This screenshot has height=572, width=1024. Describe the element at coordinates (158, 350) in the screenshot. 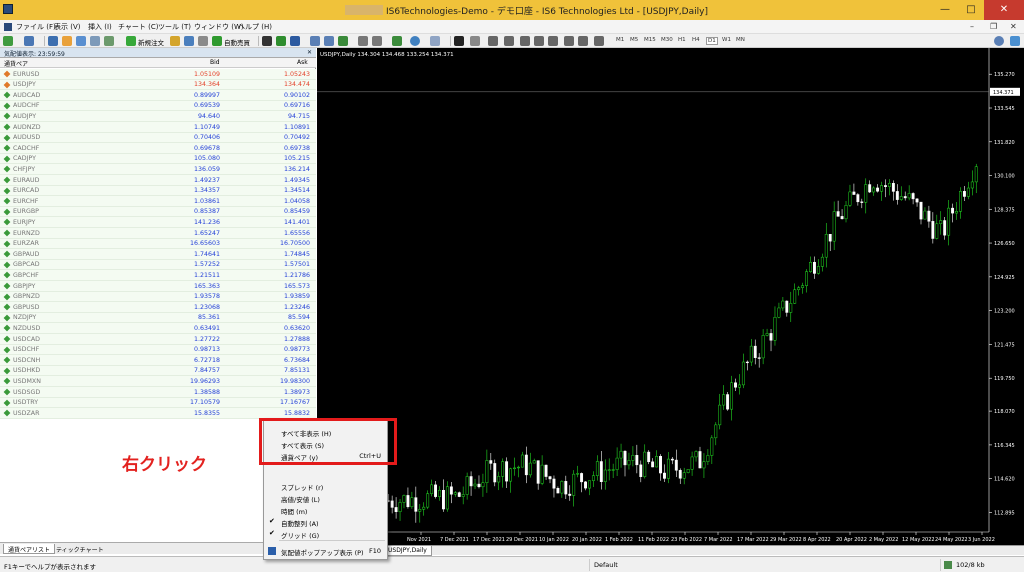

I see `table-row: USDCHF 0.98713 0.98773` at that location.